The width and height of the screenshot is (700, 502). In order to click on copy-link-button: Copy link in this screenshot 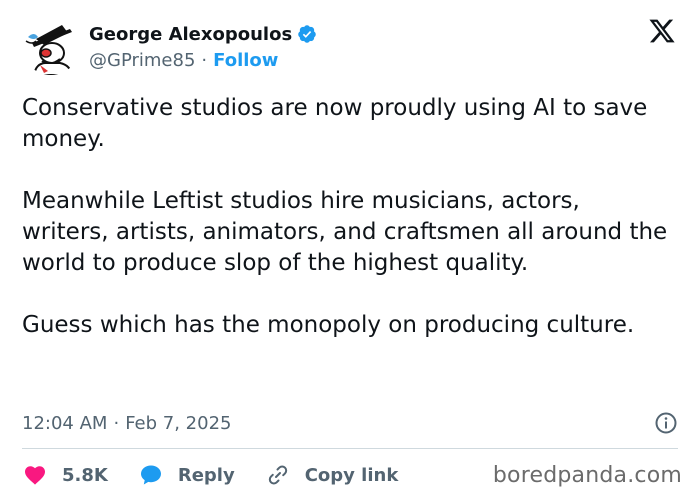, I will do `click(332, 475)`.